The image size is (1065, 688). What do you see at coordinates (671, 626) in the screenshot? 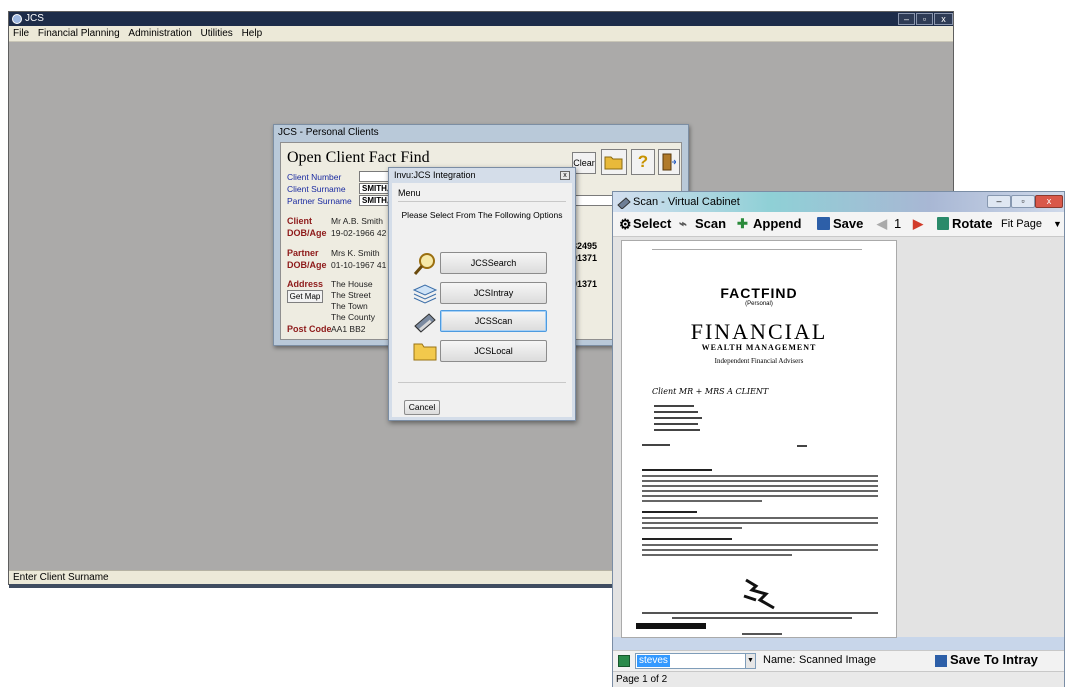
I see `doc-redaction` at bounding box center [671, 626].